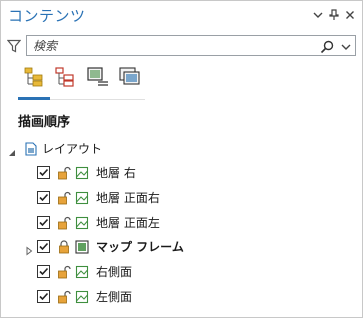 Image resolution: width=363 pixels, height=318 pixels. Describe the element at coordinates (181, 148) in the screenshot. I see `tree-root-row: レイアウト` at that location.